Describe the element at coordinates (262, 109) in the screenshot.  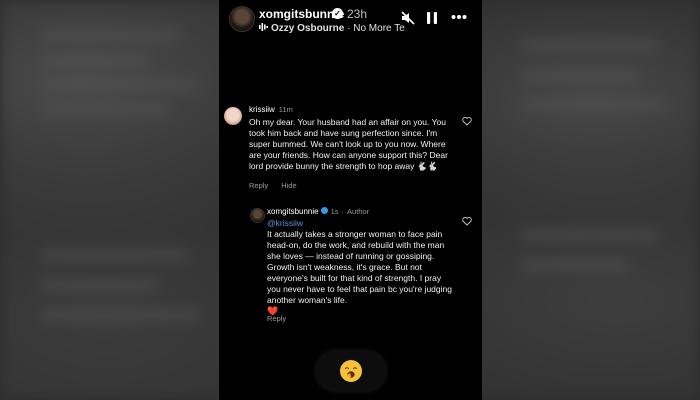
I see `comment-username-text: krissiiw` at that location.